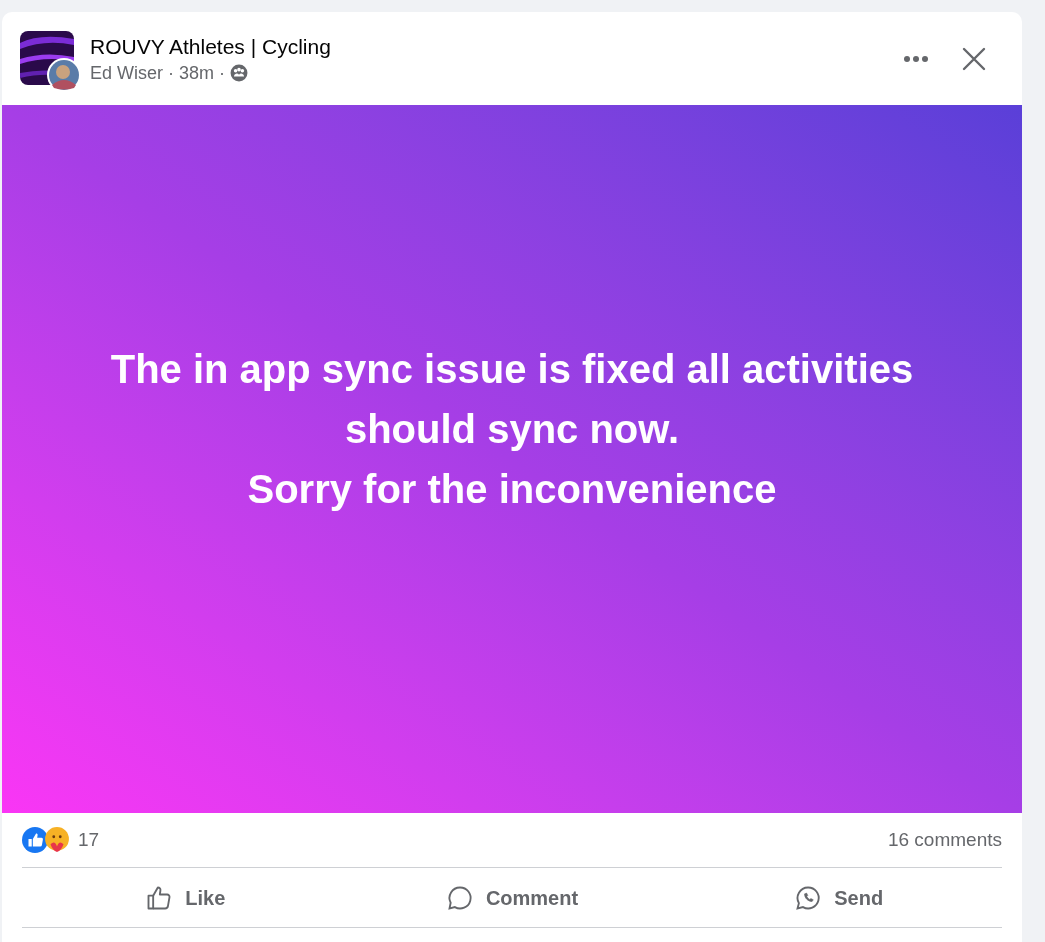  Describe the element at coordinates (185, 897) in the screenshot. I see `action-button: Like` at that location.